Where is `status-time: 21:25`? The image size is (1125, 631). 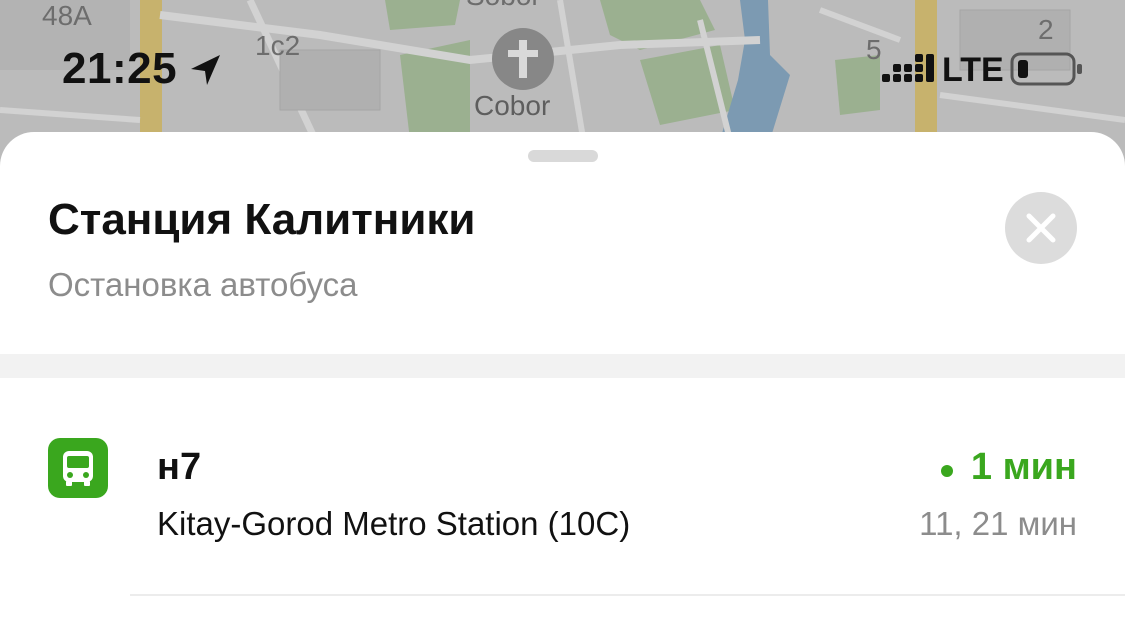 status-time: 21:25 is located at coordinates (120, 68).